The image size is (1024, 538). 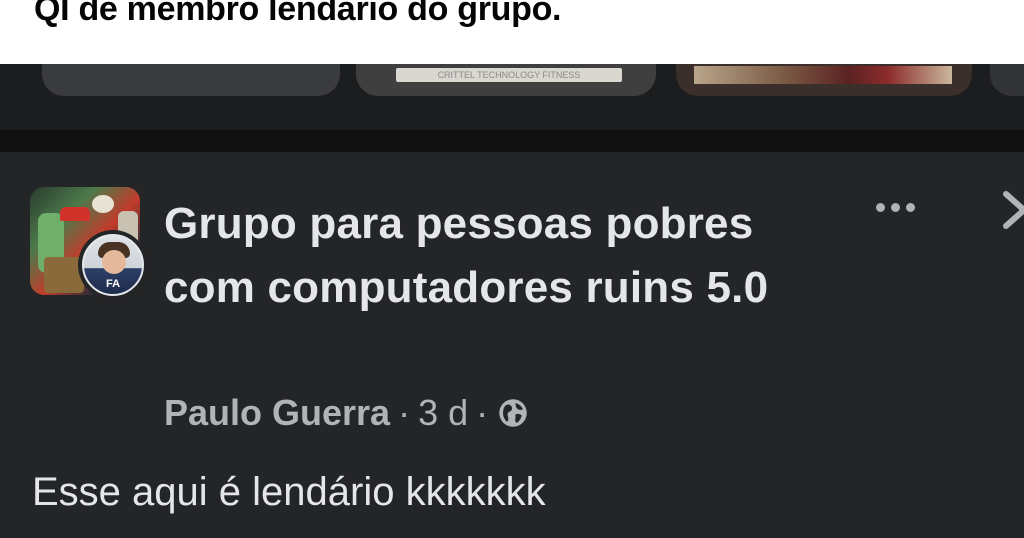 What do you see at coordinates (443, 413) in the screenshot?
I see `post-timestamp: 3 d` at bounding box center [443, 413].